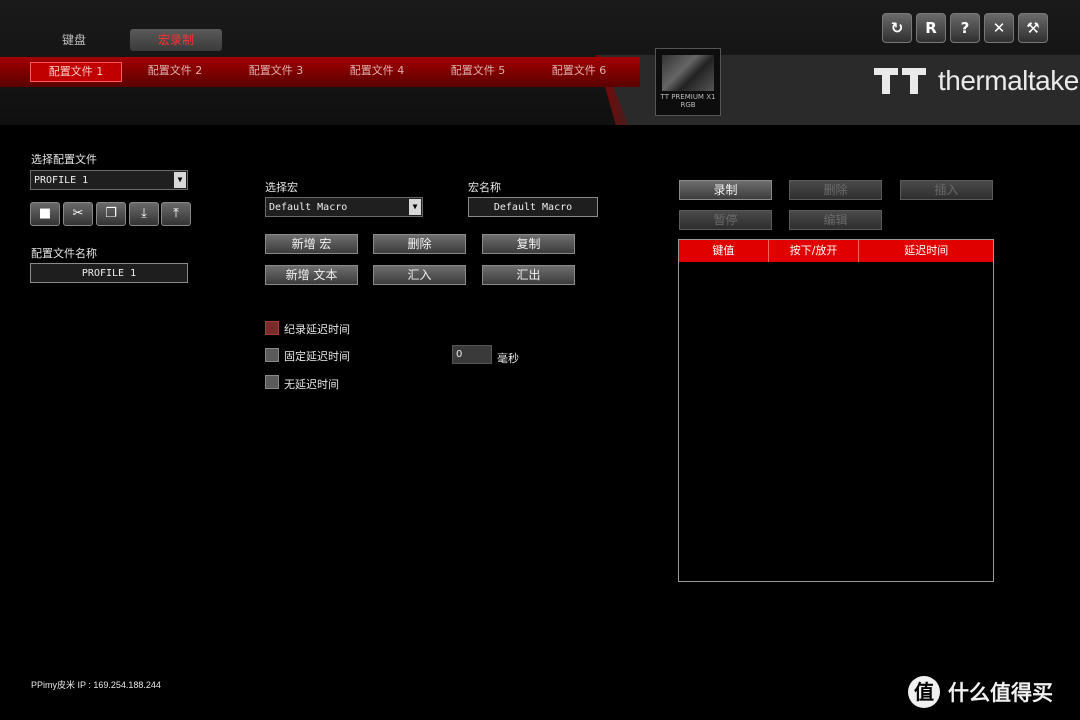 The height and width of the screenshot is (720, 1080). What do you see at coordinates (317, 329) in the screenshot?
I see `record-delay-label: 纪录延迟时间` at bounding box center [317, 329].